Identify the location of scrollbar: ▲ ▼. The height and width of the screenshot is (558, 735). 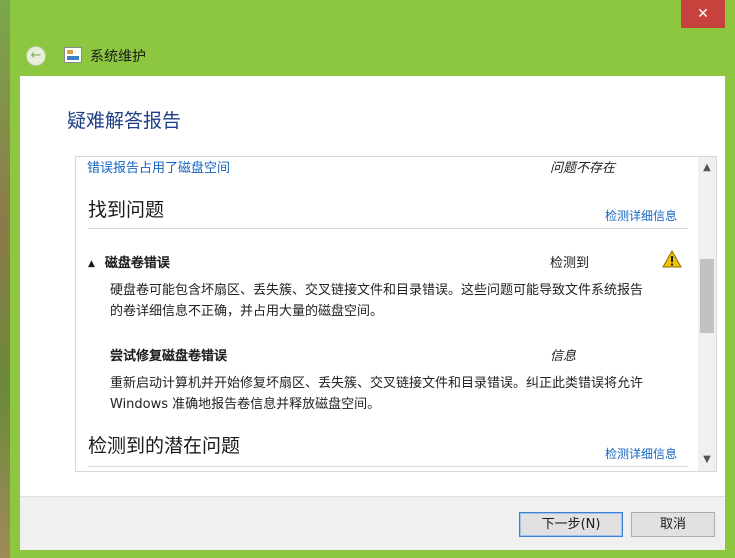
(707, 314).